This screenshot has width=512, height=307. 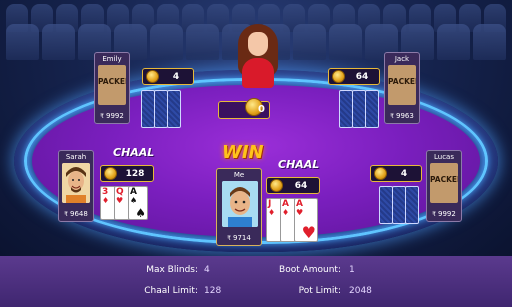 What do you see at coordinates (402, 59) in the screenshot?
I see `player-name: Jack` at bounding box center [402, 59].